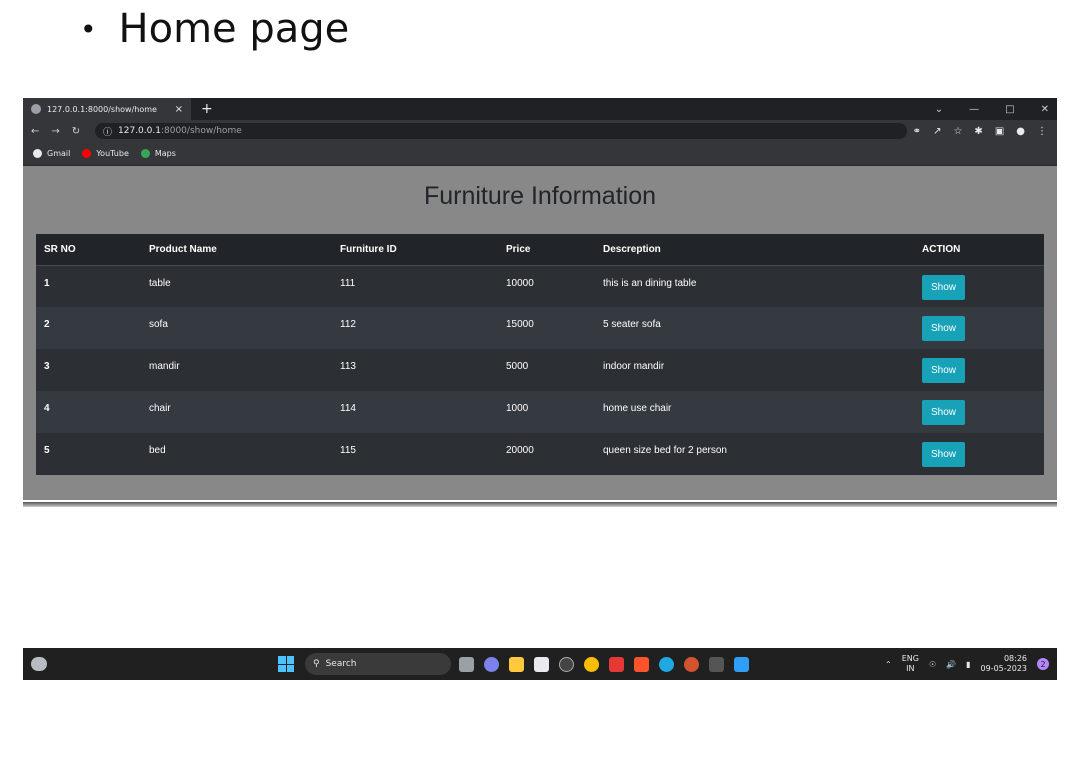 Image resolution: width=1080 pixels, height=760 pixels. What do you see at coordinates (932, 664) in the screenshot?
I see `network-icon: ☉` at bounding box center [932, 664].